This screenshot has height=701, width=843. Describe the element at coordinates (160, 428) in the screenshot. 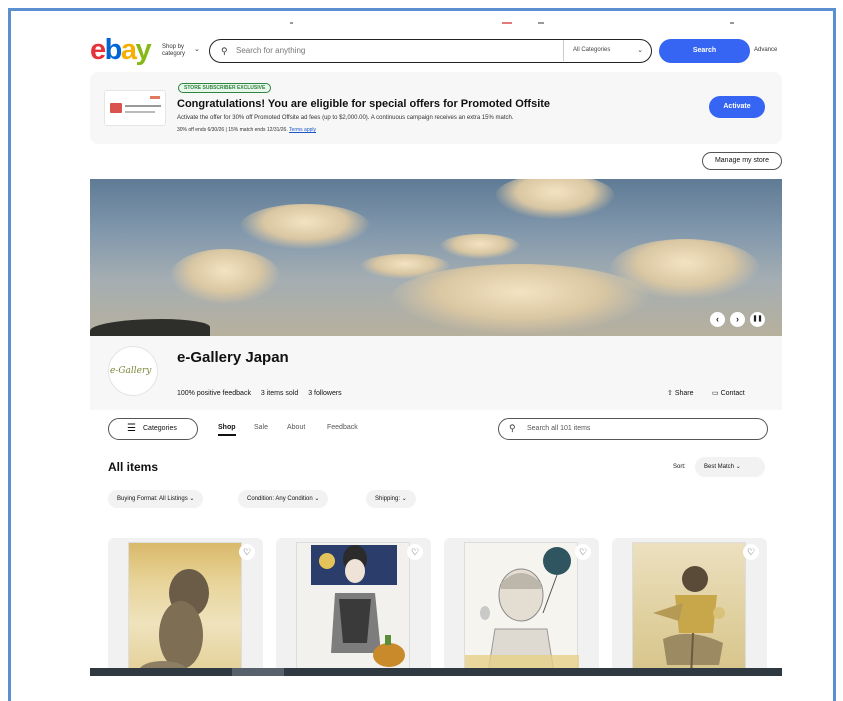

I see `categories-label: Categories` at that location.